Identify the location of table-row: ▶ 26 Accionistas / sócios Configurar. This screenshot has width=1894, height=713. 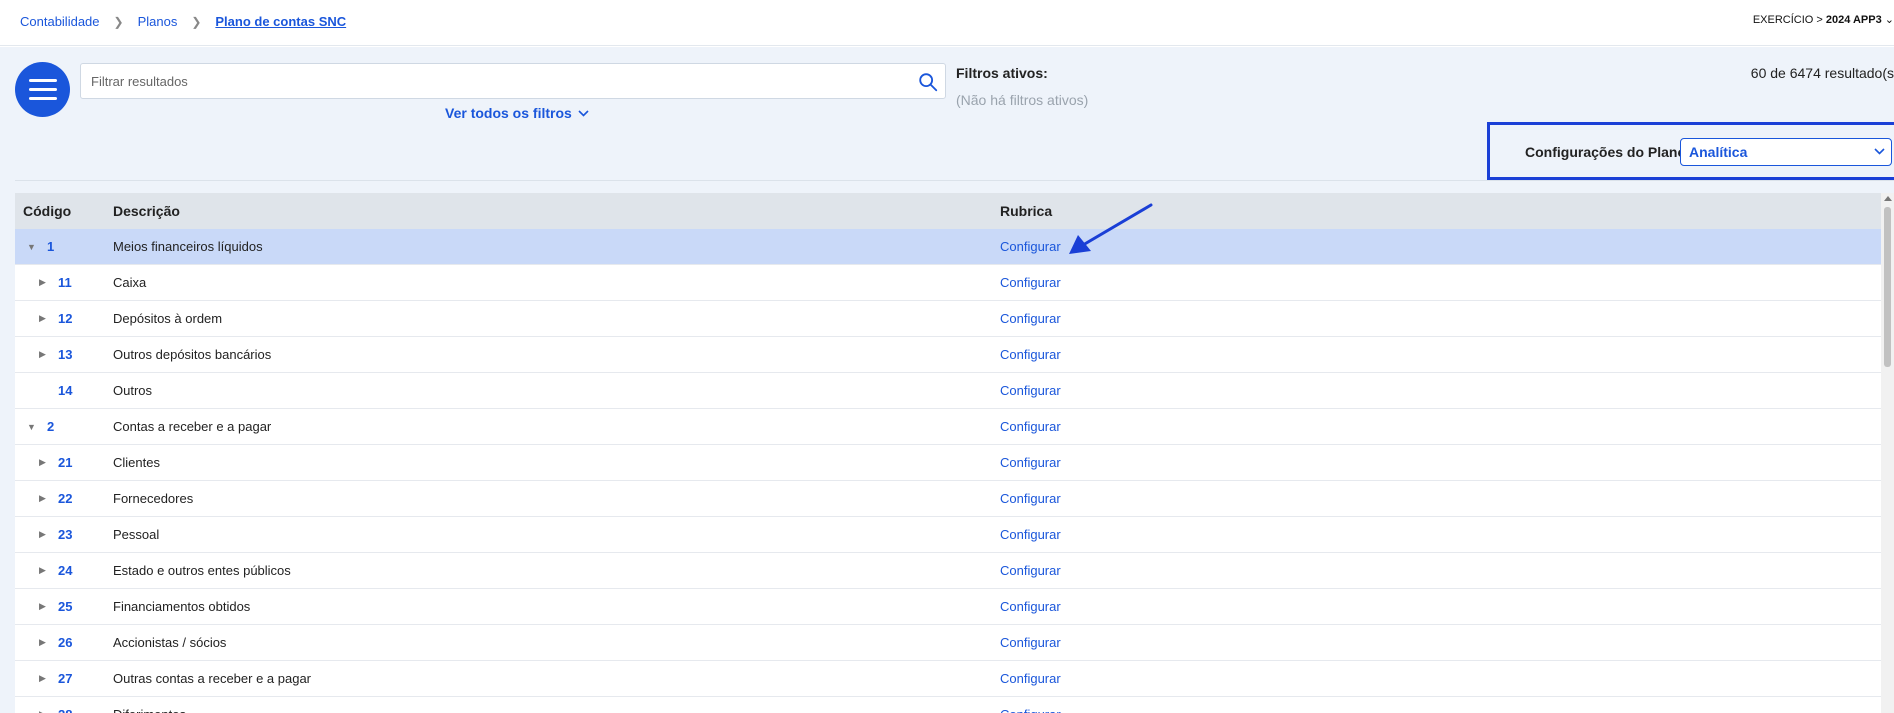
(948, 643).